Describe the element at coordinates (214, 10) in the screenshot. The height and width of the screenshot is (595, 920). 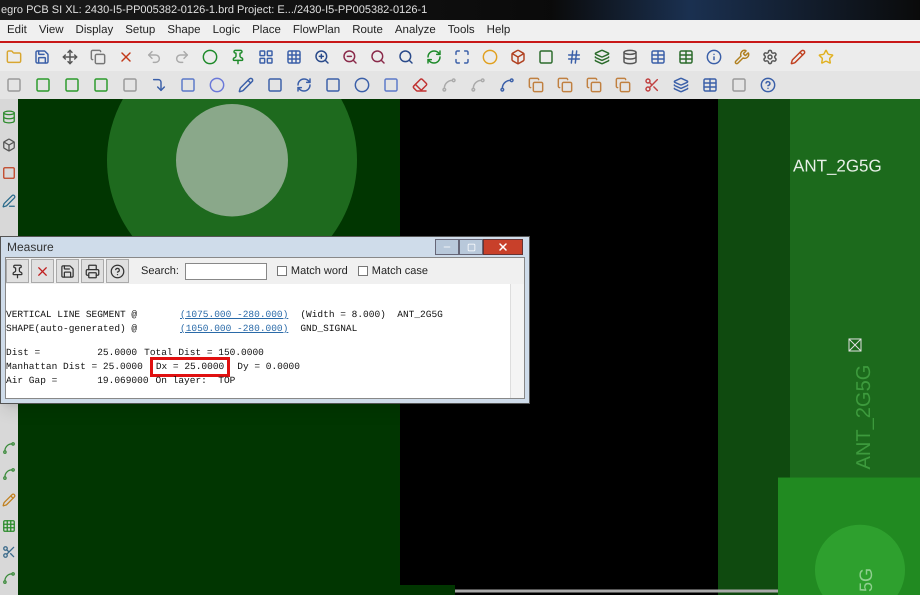
I see `window-title: egro PCB SI XL: 2430-I5-PP005382-0126-1.brd Project: E.../2430-I5-PP005382-0126-1` at that location.